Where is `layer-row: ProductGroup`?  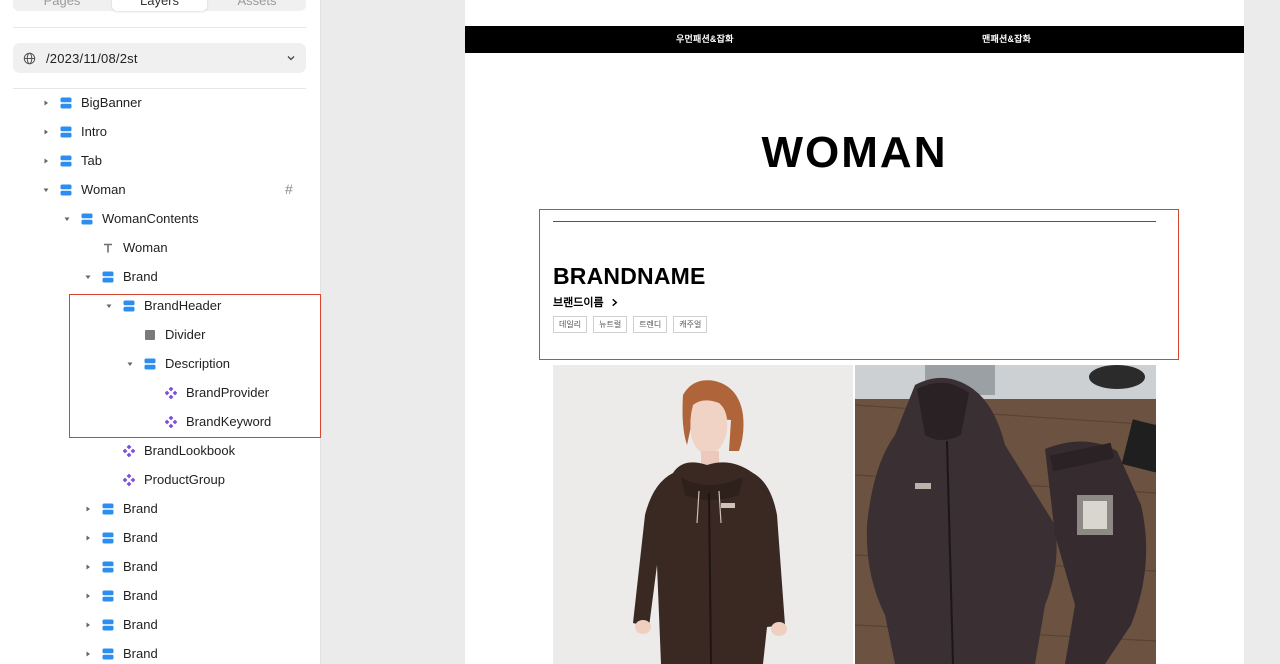
layer-row: ProductGroup is located at coordinates (160, 479).